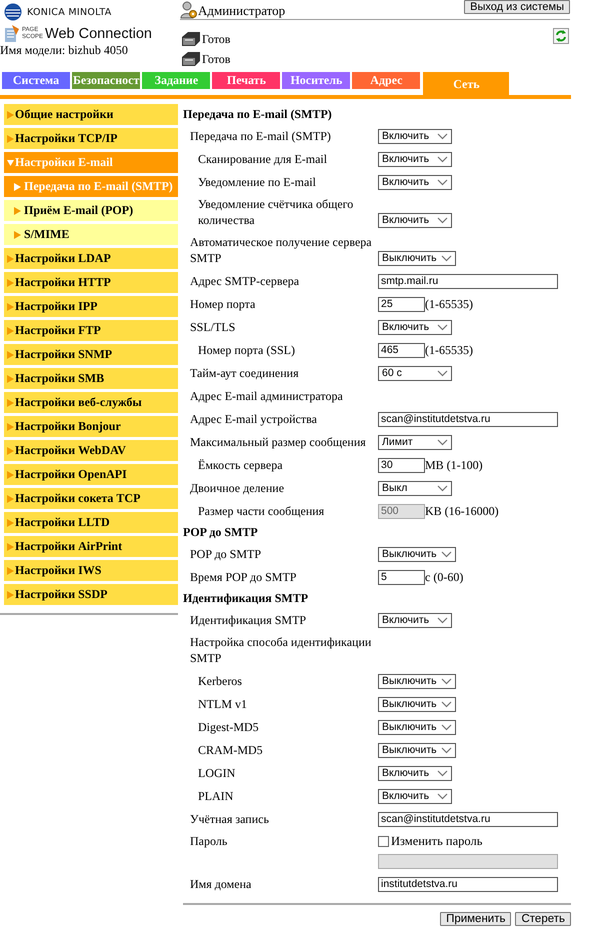 The height and width of the screenshot is (944, 591). What do you see at coordinates (226, 554) in the screenshot?
I see `field-label: POP до SMTP` at bounding box center [226, 554].